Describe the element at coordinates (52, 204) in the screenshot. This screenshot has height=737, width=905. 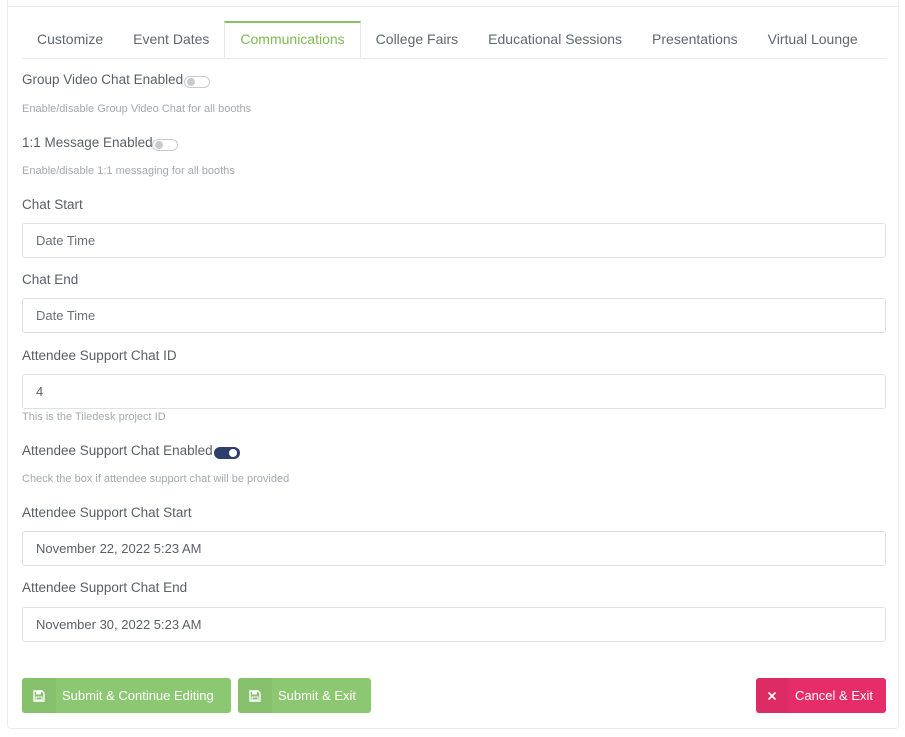
I see `chat-start-label: Chat Start` at that location.